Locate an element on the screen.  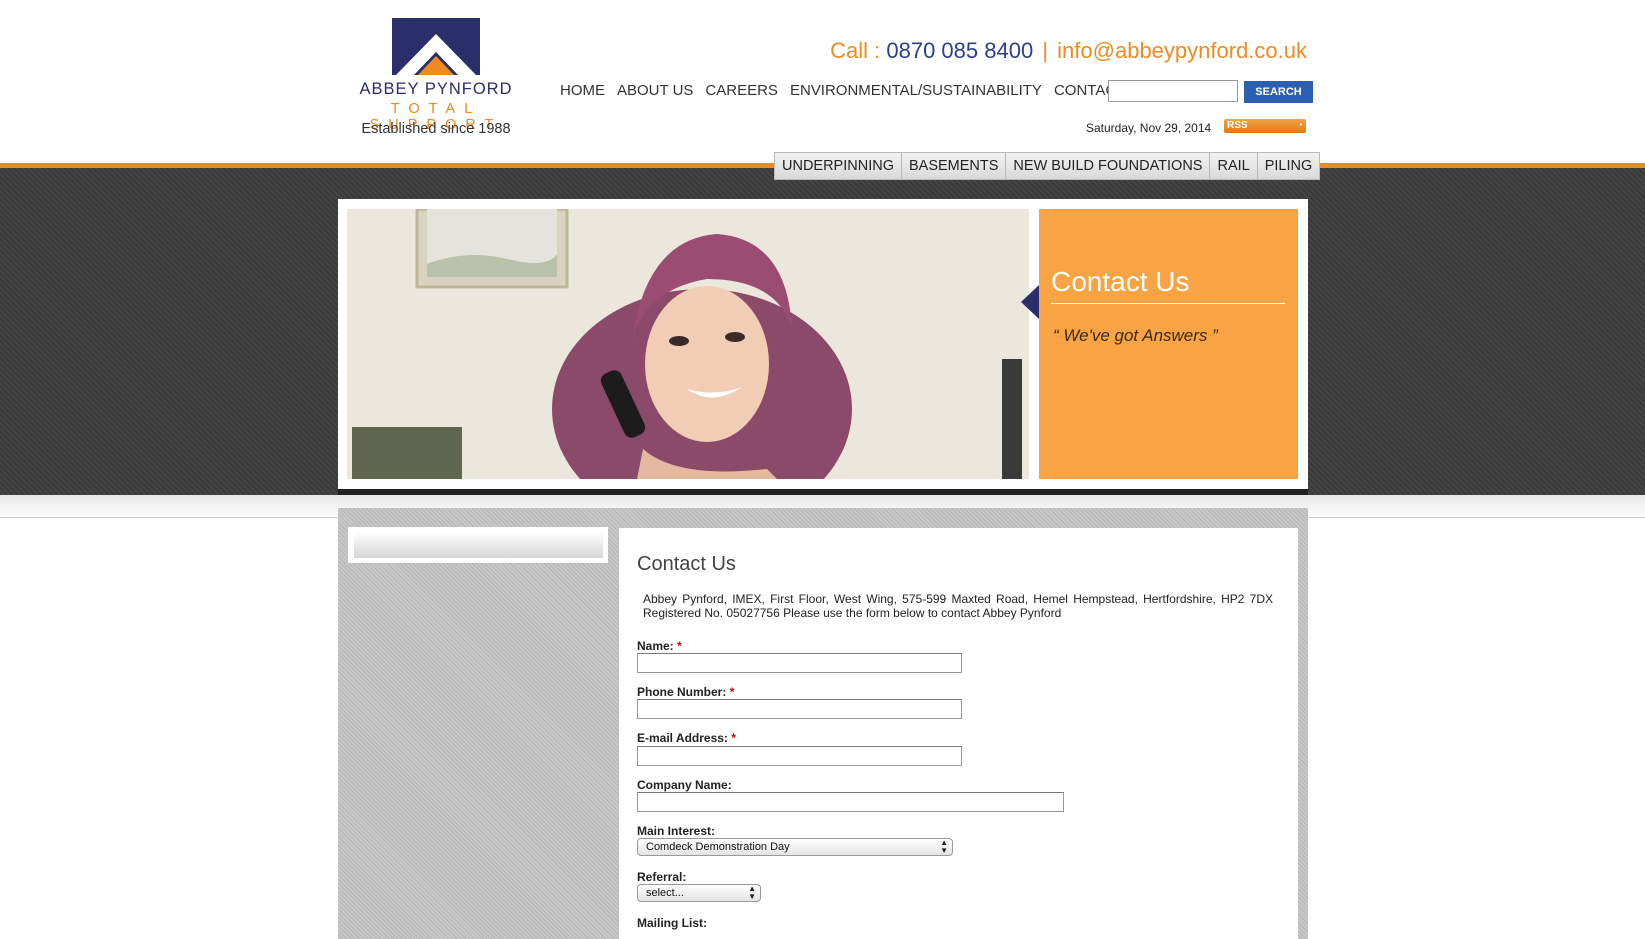
company-field is located at coordinates (850, 802).